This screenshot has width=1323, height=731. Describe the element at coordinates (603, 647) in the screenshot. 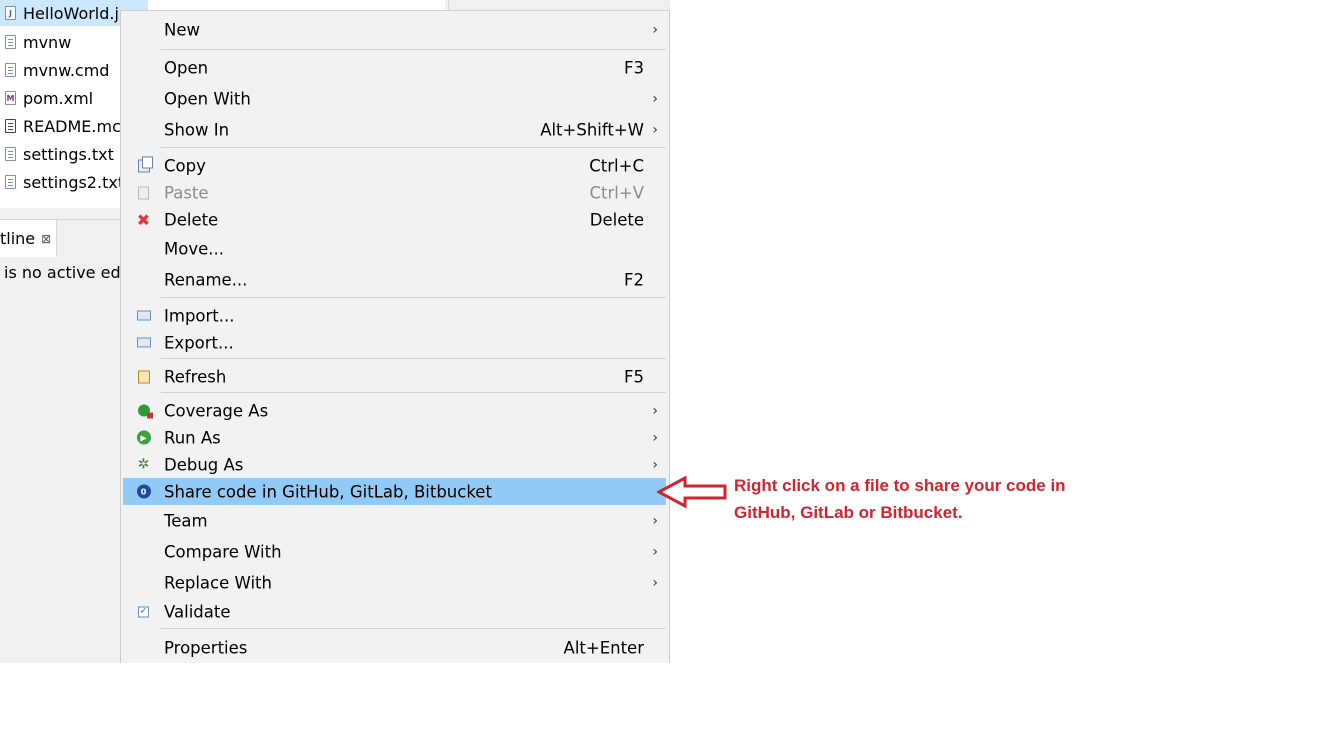

I see `menu-item-shortcut: Alt+Enter` at that location.